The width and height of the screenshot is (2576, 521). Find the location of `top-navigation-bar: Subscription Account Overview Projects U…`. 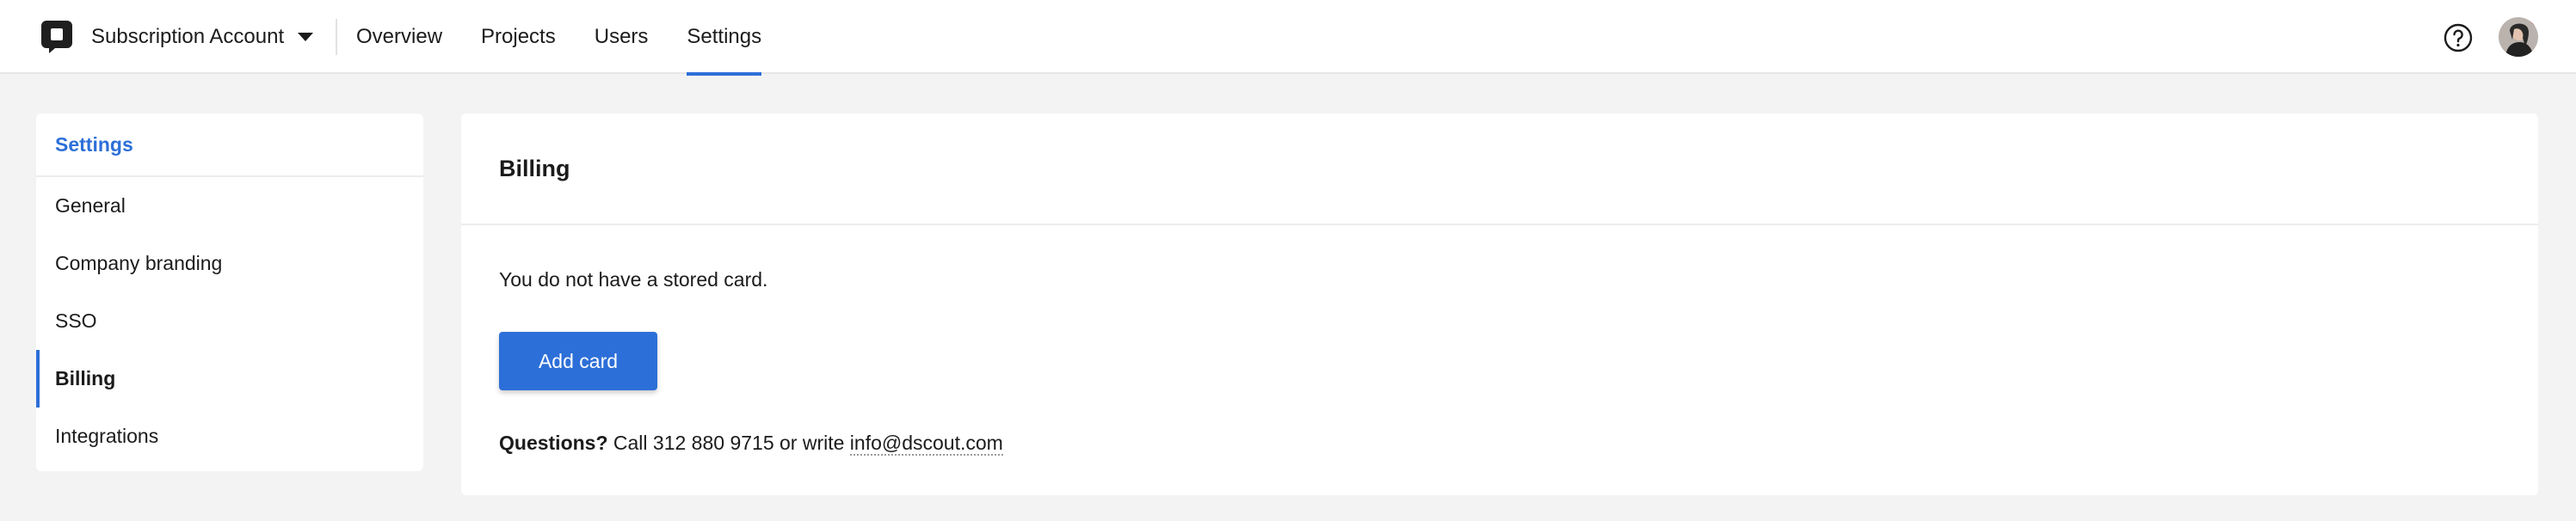

top-navigation-bar: Subscription Account Overview Projects U… is located at coordinates (1288, 38).